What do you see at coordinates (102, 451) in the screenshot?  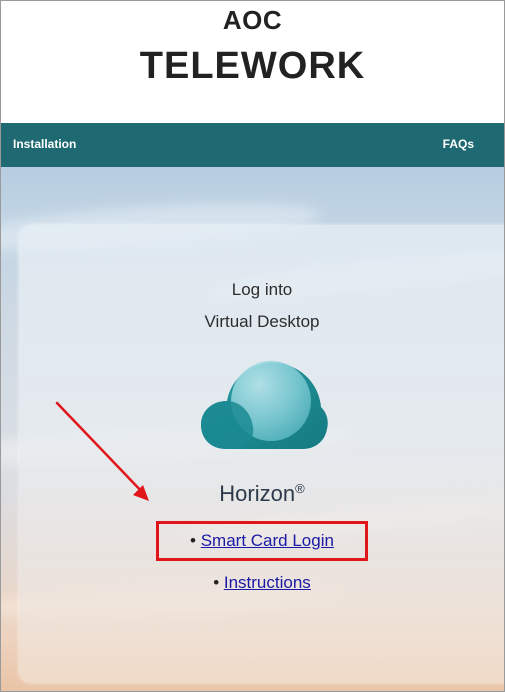 I see `red-arrow-icon` at bounding box center [102, 451].